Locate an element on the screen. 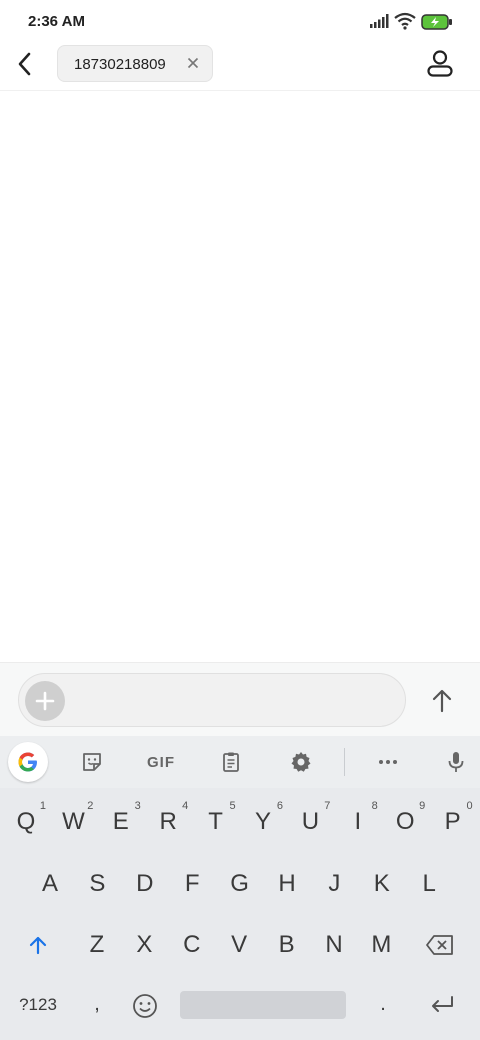  key-label: N is located at coordinates (334, 944).